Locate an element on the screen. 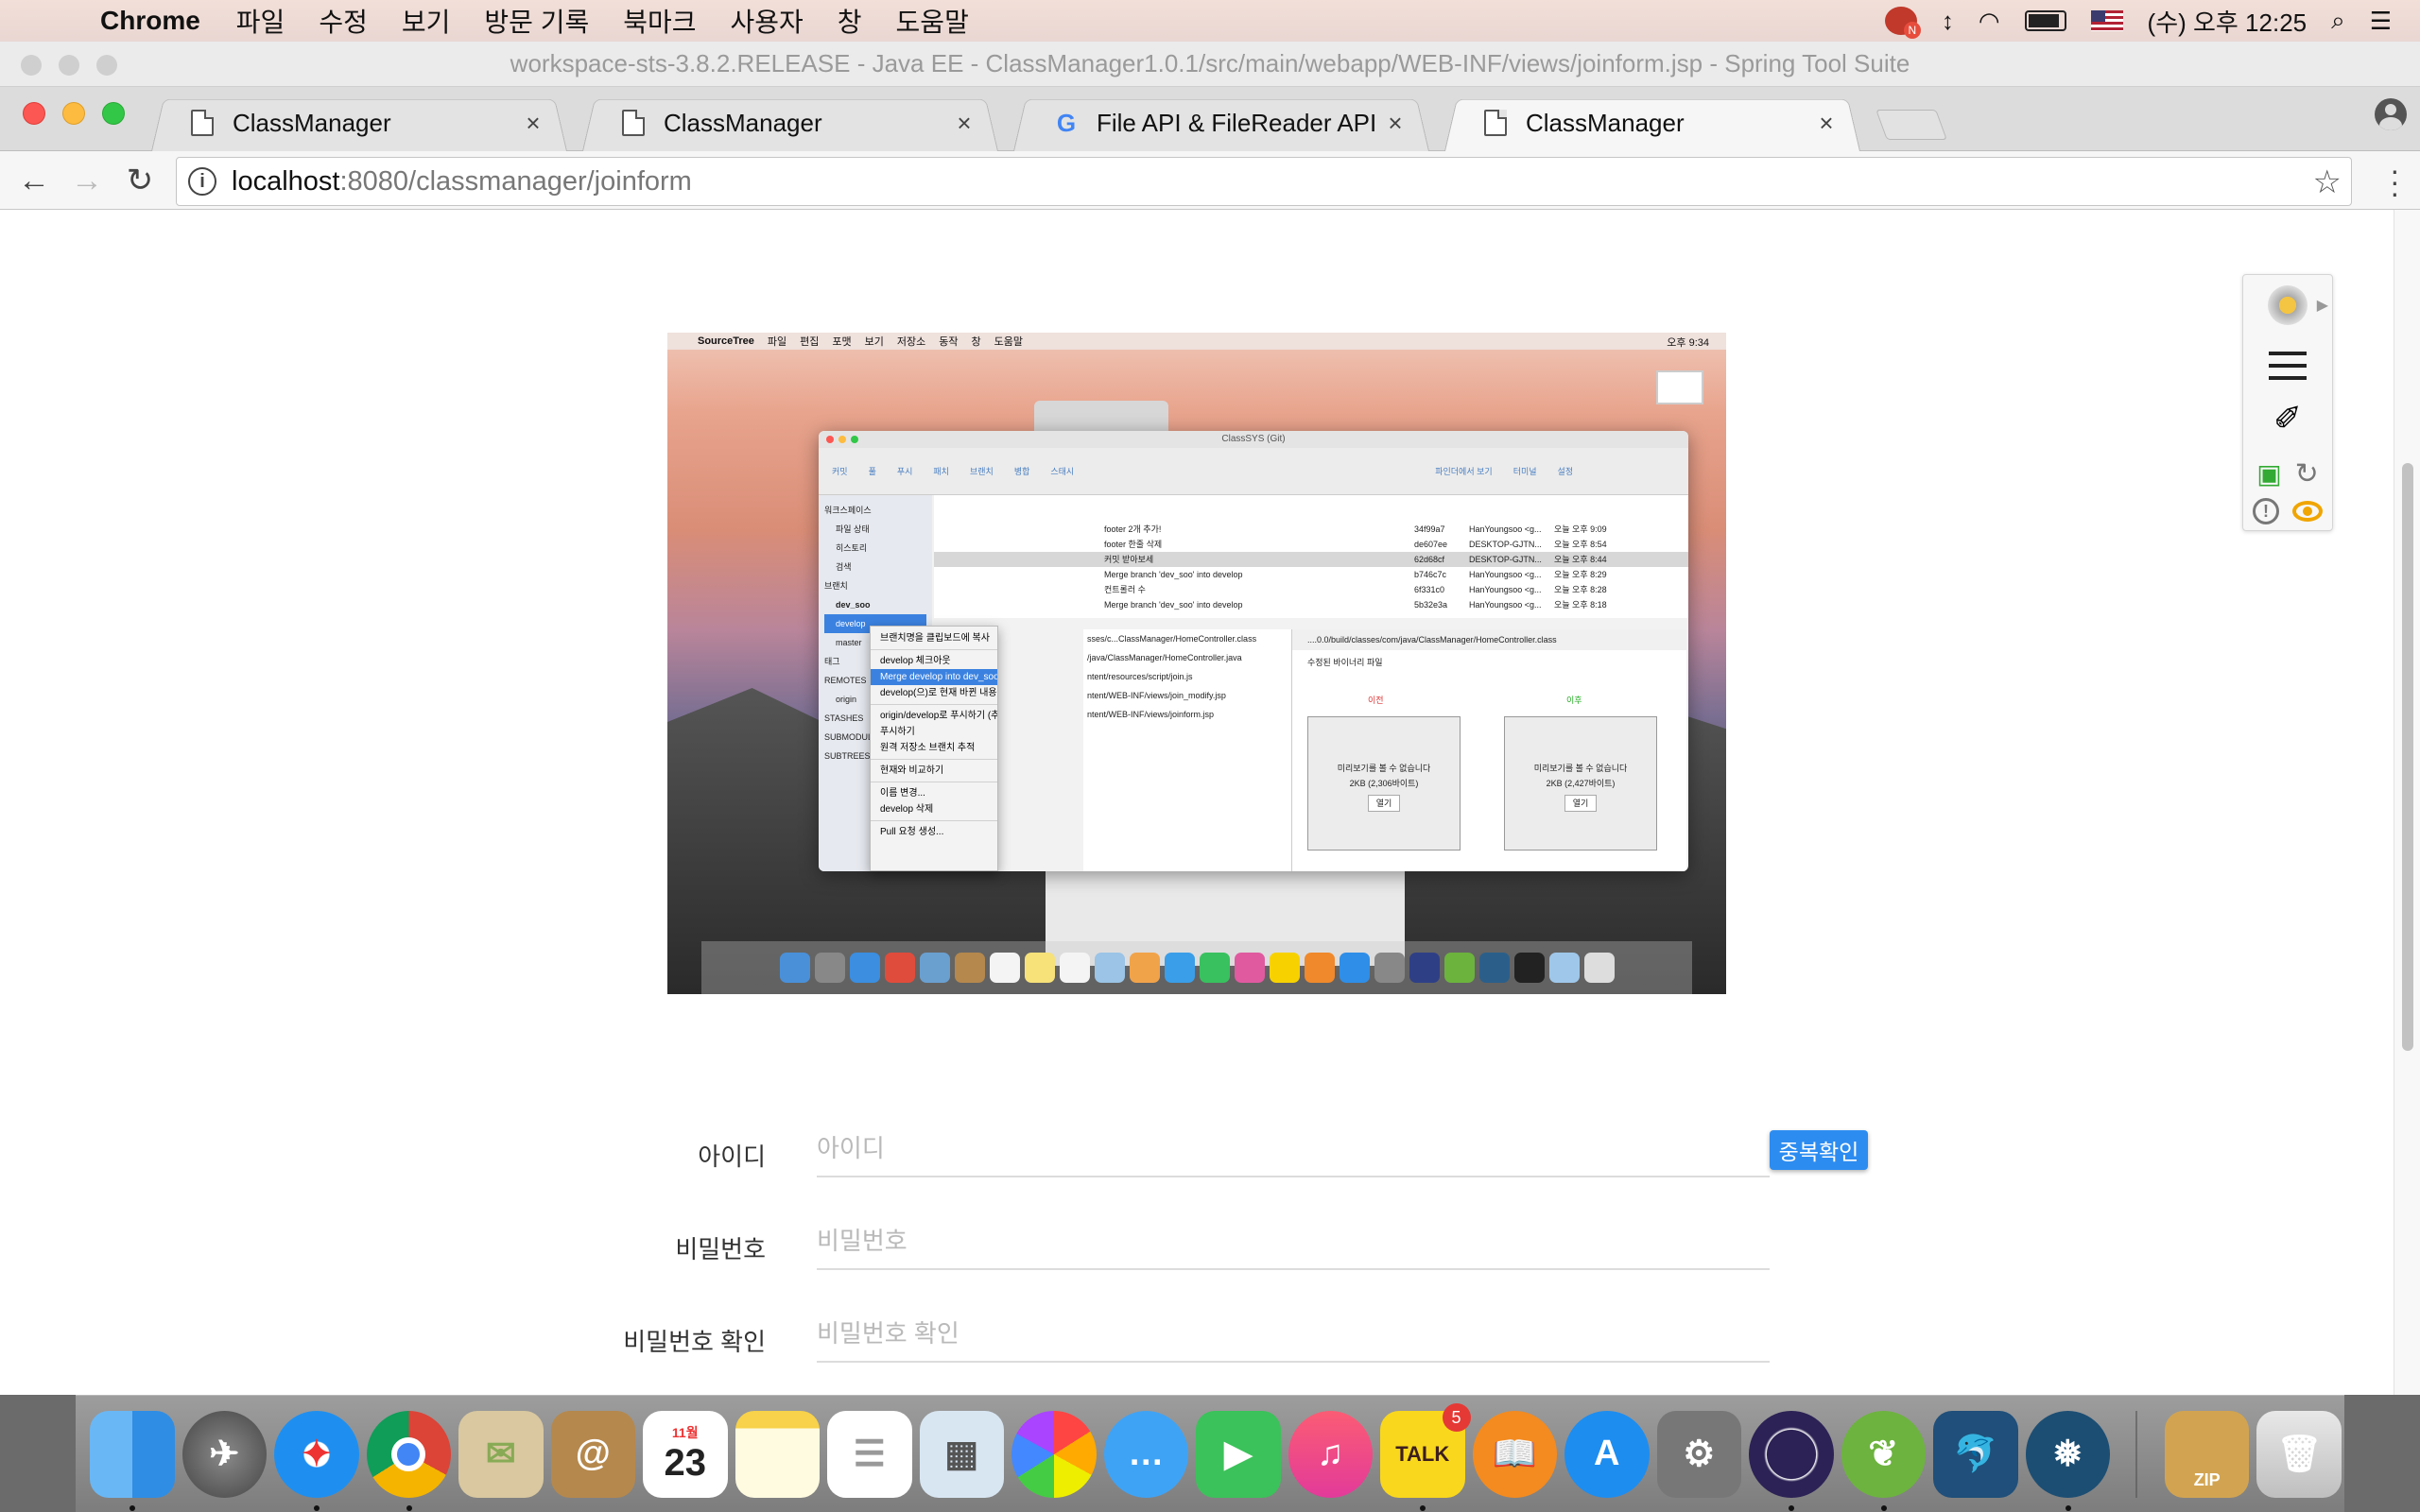 This screenshot has width=2420, height=1512. duplicate-check-button: 중복확인 is located at coordinates (1819, 1150).